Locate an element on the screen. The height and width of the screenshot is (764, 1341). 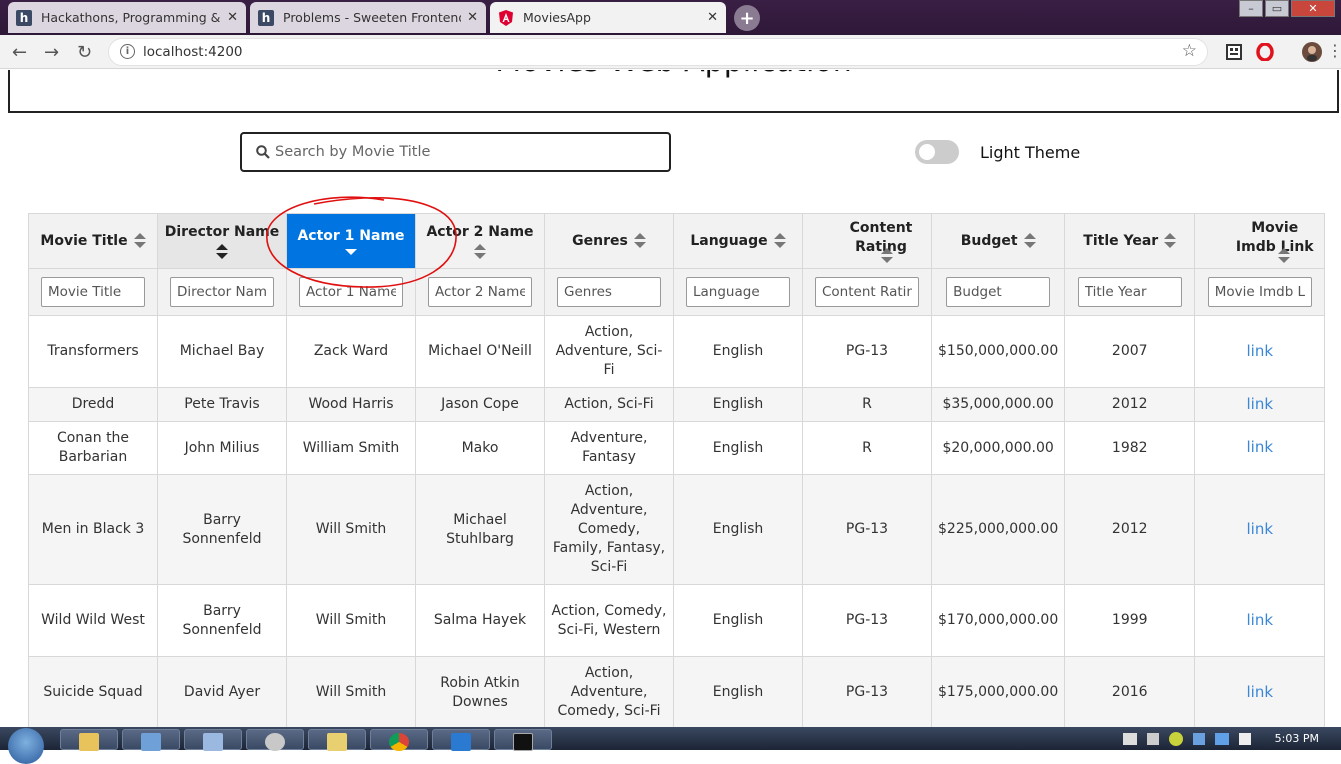
network-icon is located at coordinates (1222, 738).